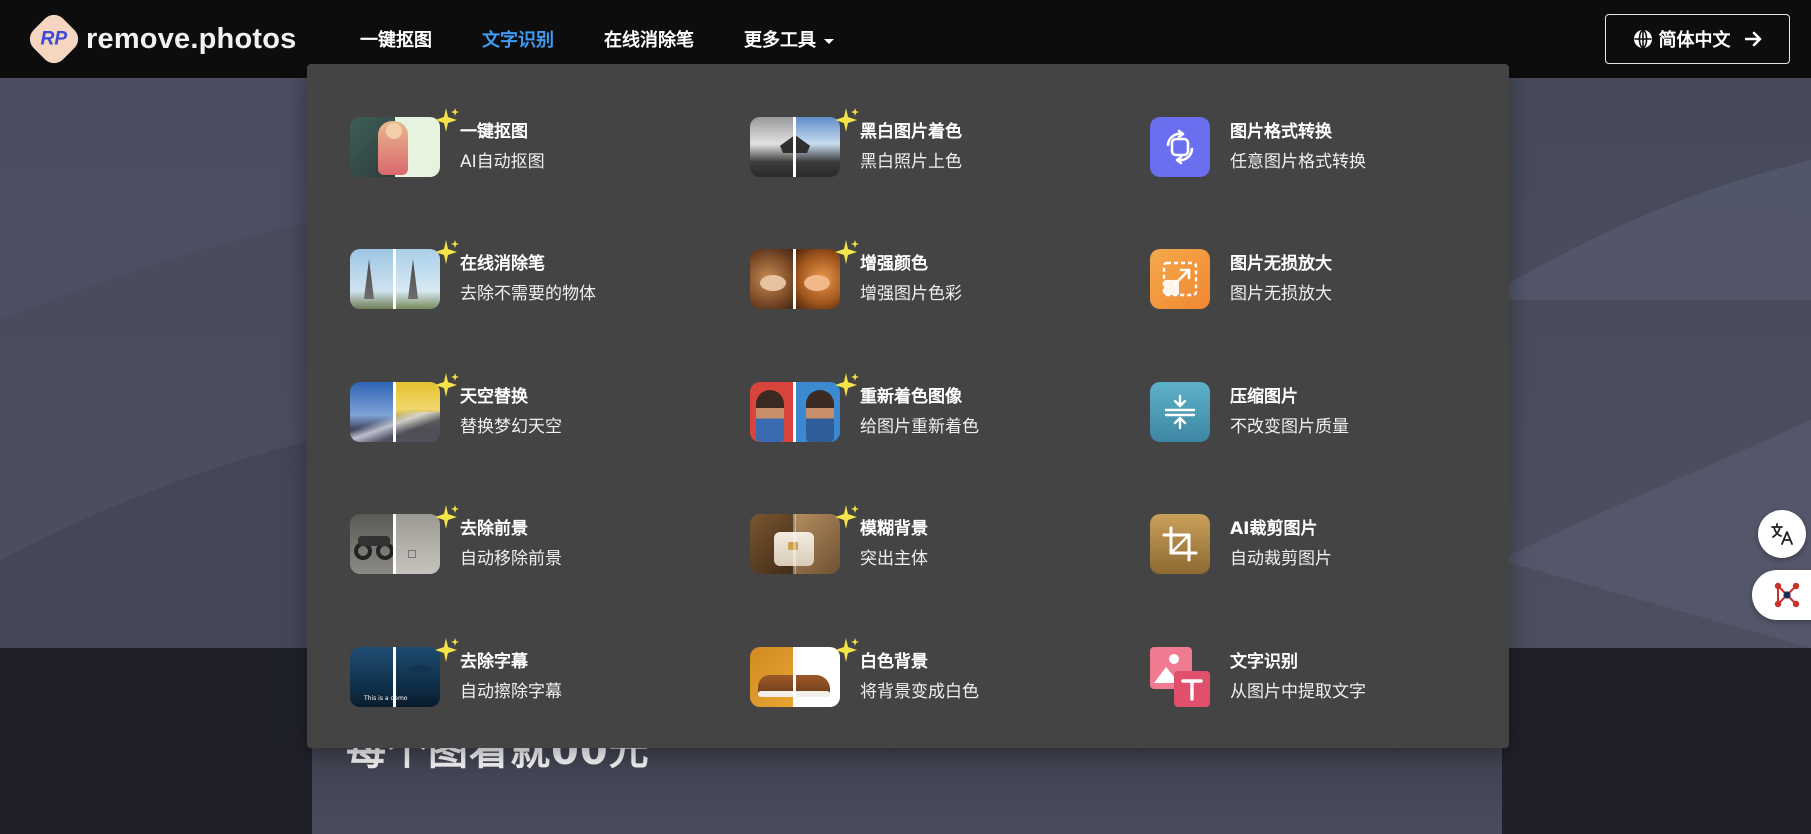 Image resolution: width=1811 pixels, height=834 pixels. Describe the element at coordinates (829, 41) in the screenshot. I see `caret-down-icon` at that location.